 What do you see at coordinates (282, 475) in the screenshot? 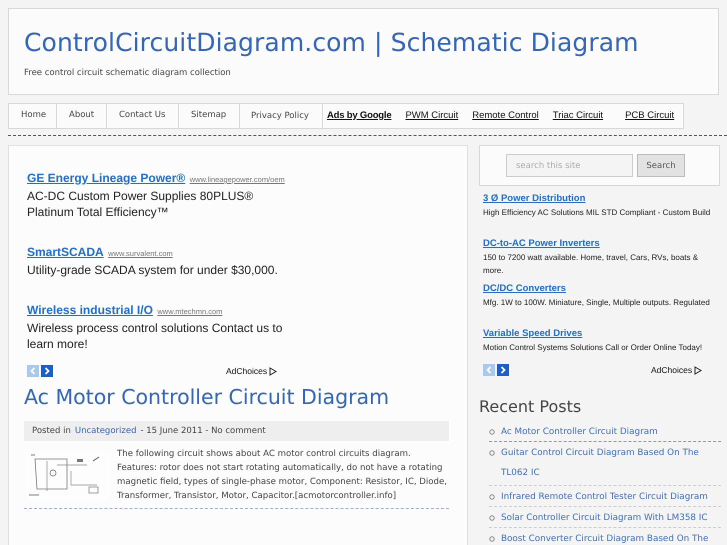
I see `post-excerpt: The following circuit shows about AC motor control circuits diagram. Features: rotor does not start rotating automatically, do not have a rotating magnetic field, types of single-phase motor, Component: Resistor, IC, Diode, Transformer, Transistor, Motor, Capacitor.[acmotorcontroller.info]` at bounding box center [282, 475].